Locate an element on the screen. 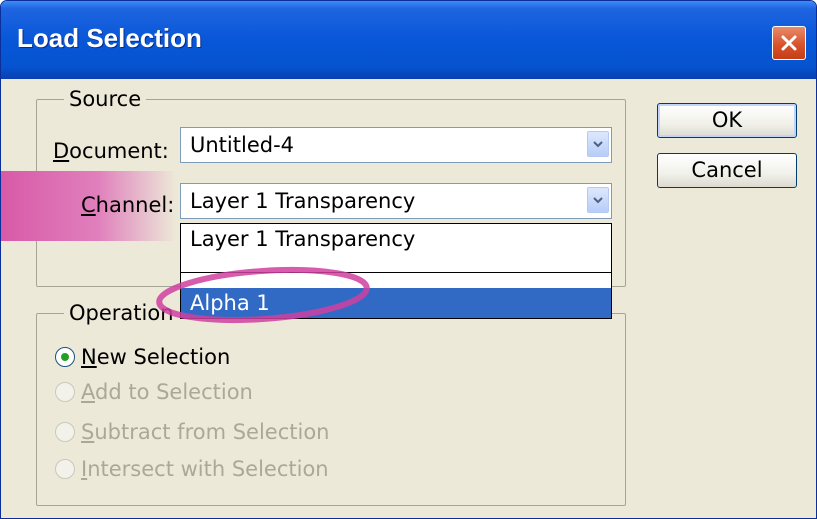  document-value: Untitled-4 is located at coordinates (242, 145).